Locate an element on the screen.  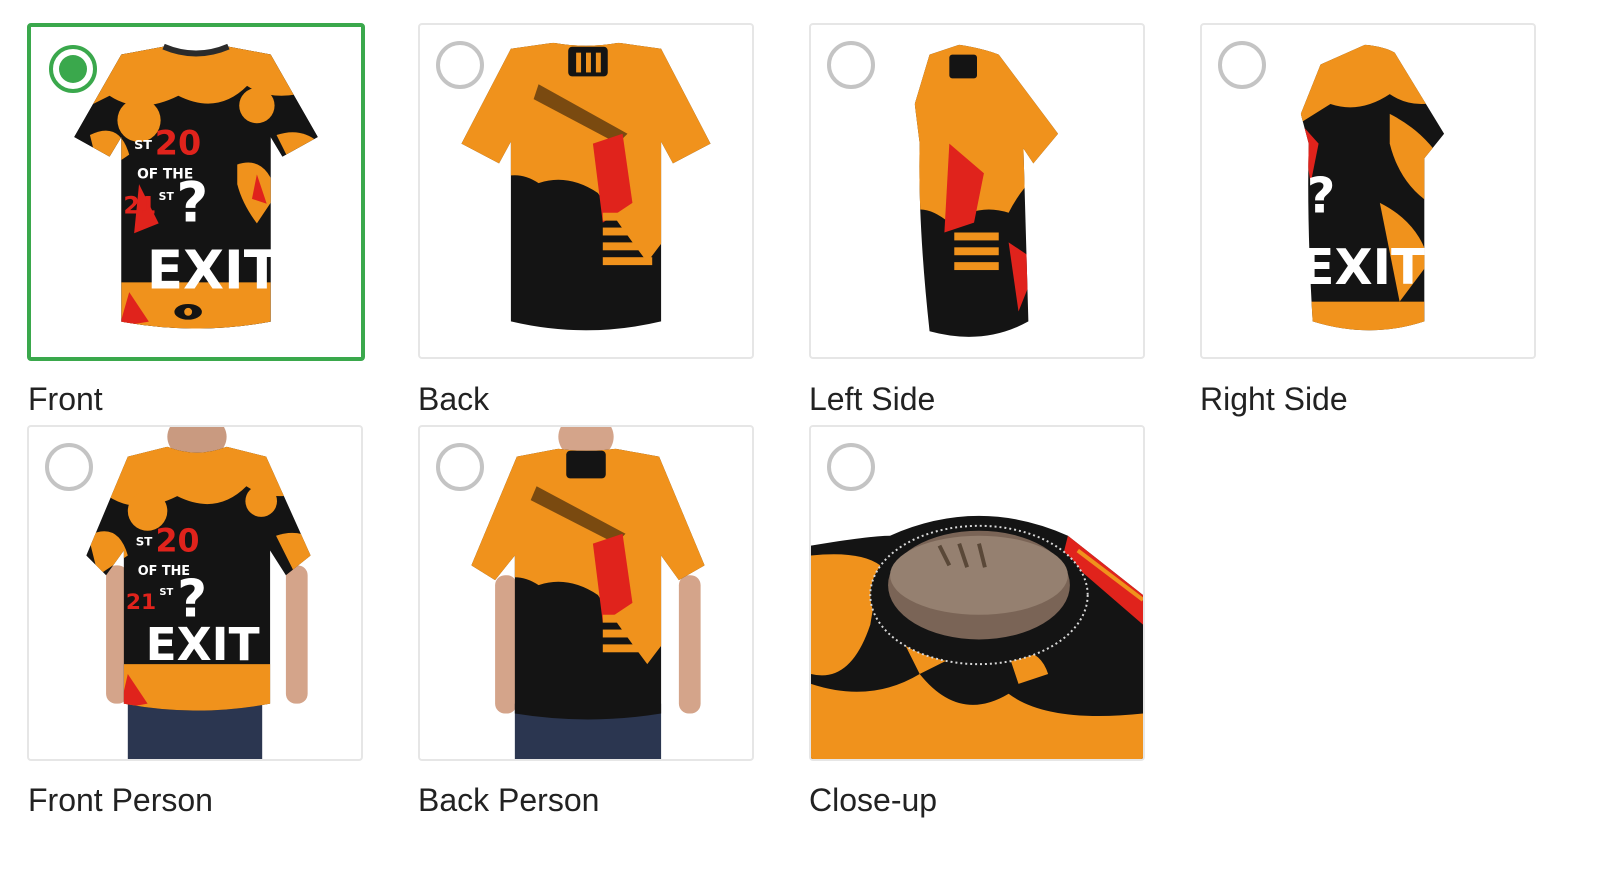
radio-dot is located at coordinates (73, 69).